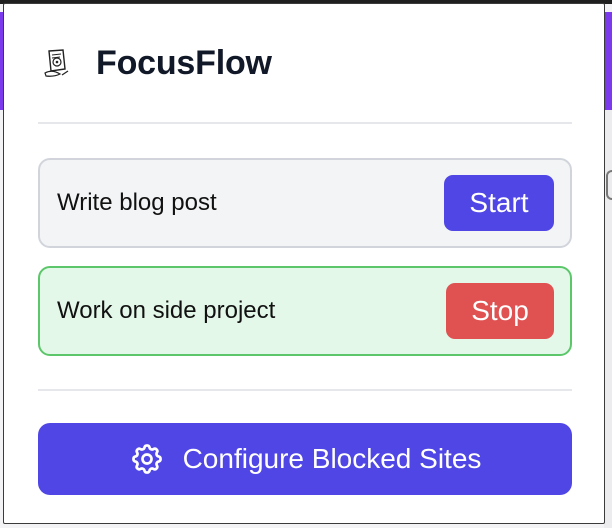  What do you see at coordinates (305, 390) in the screenshot?
I see `footer-divider` at bounding box center [305, 390].